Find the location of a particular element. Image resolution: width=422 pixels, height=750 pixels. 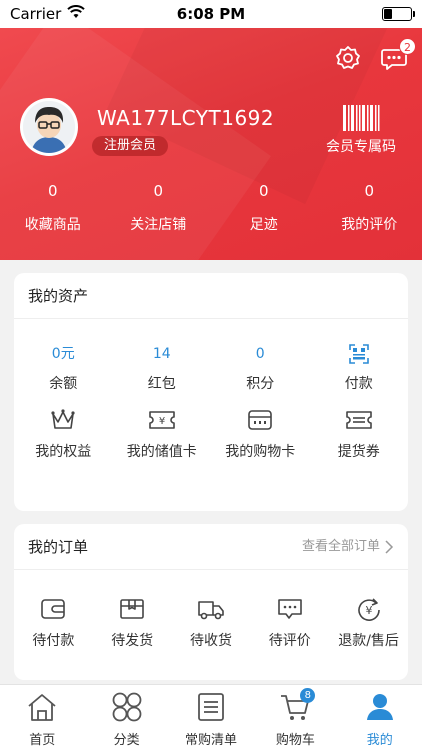

tab-label: 常购清单 is located at coordinates (210, 740).